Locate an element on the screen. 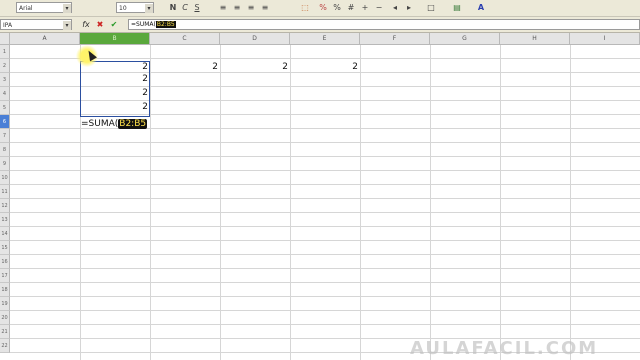  active-cell-formula-range: B2:B5 is located at coordinates (133, 124).